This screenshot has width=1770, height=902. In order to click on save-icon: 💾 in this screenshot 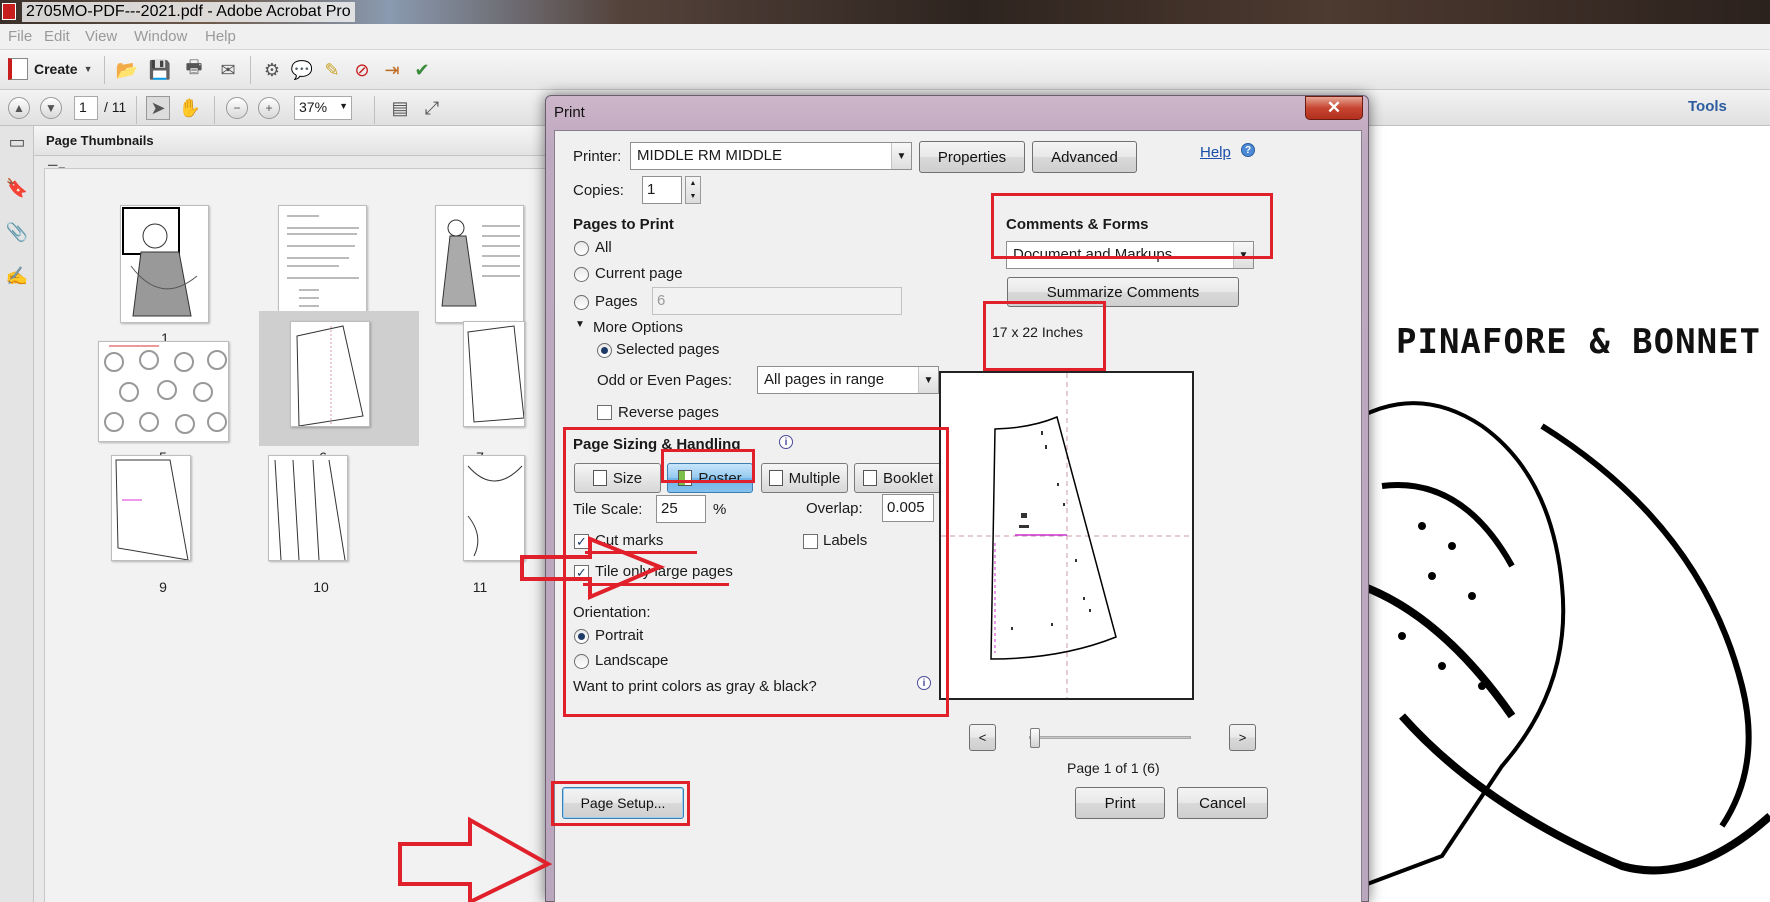, I will do `click(160, 70)`.